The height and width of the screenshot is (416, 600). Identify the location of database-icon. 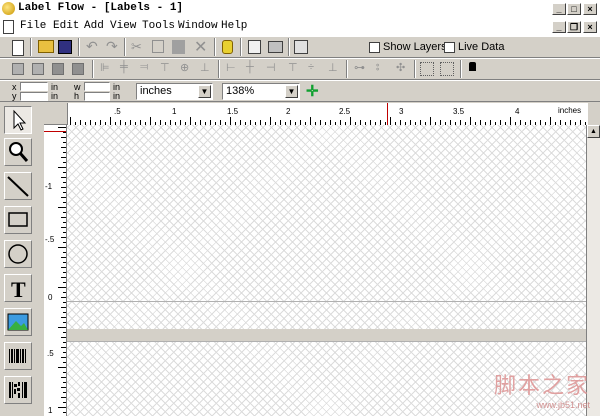
(227, 47).